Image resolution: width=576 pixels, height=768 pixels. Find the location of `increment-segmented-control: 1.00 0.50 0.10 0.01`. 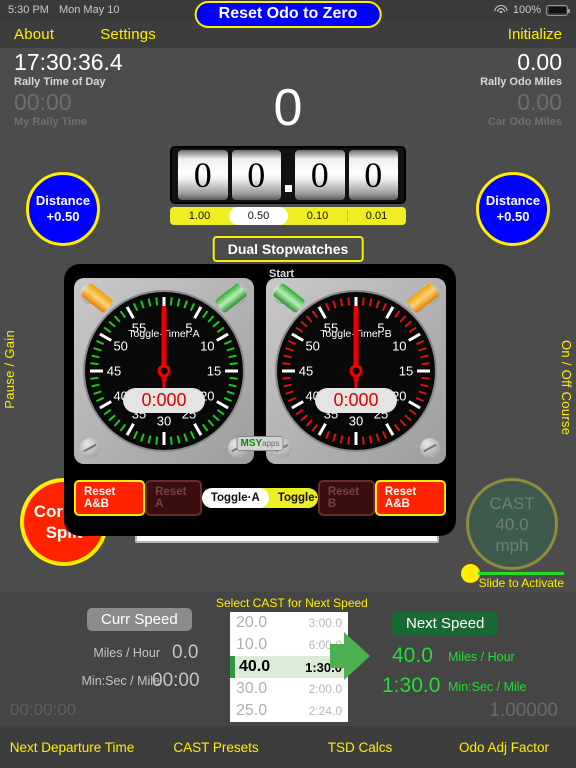

increment-segmented-control: 1.00 0.50 0.10 0.01 is located at coordinates (288, 216).